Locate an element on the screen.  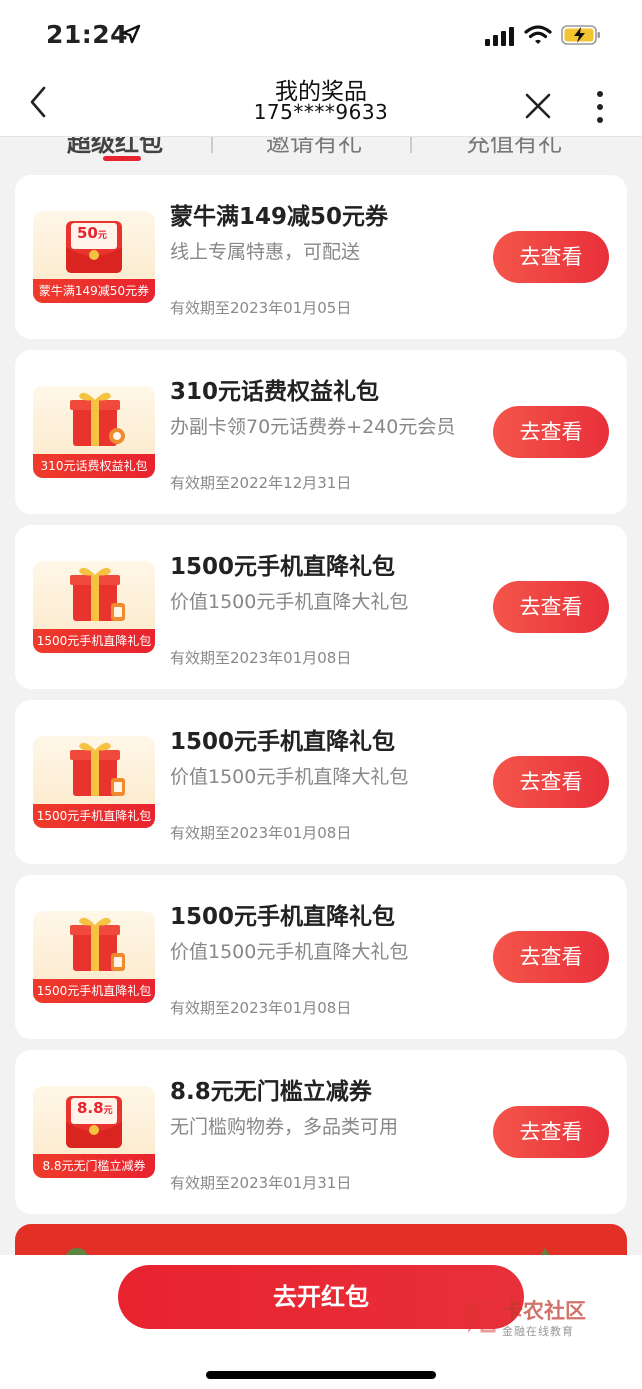
nav-header: 我的奖品 175****9633 is located at coordinates (321, 103).